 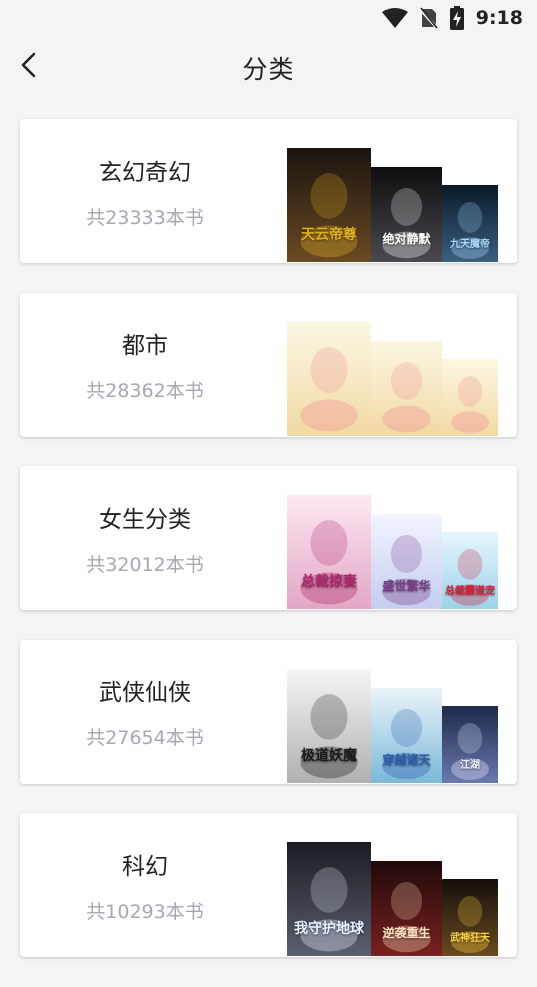 I want to click on cover-stack, so click(x=402, y=365).